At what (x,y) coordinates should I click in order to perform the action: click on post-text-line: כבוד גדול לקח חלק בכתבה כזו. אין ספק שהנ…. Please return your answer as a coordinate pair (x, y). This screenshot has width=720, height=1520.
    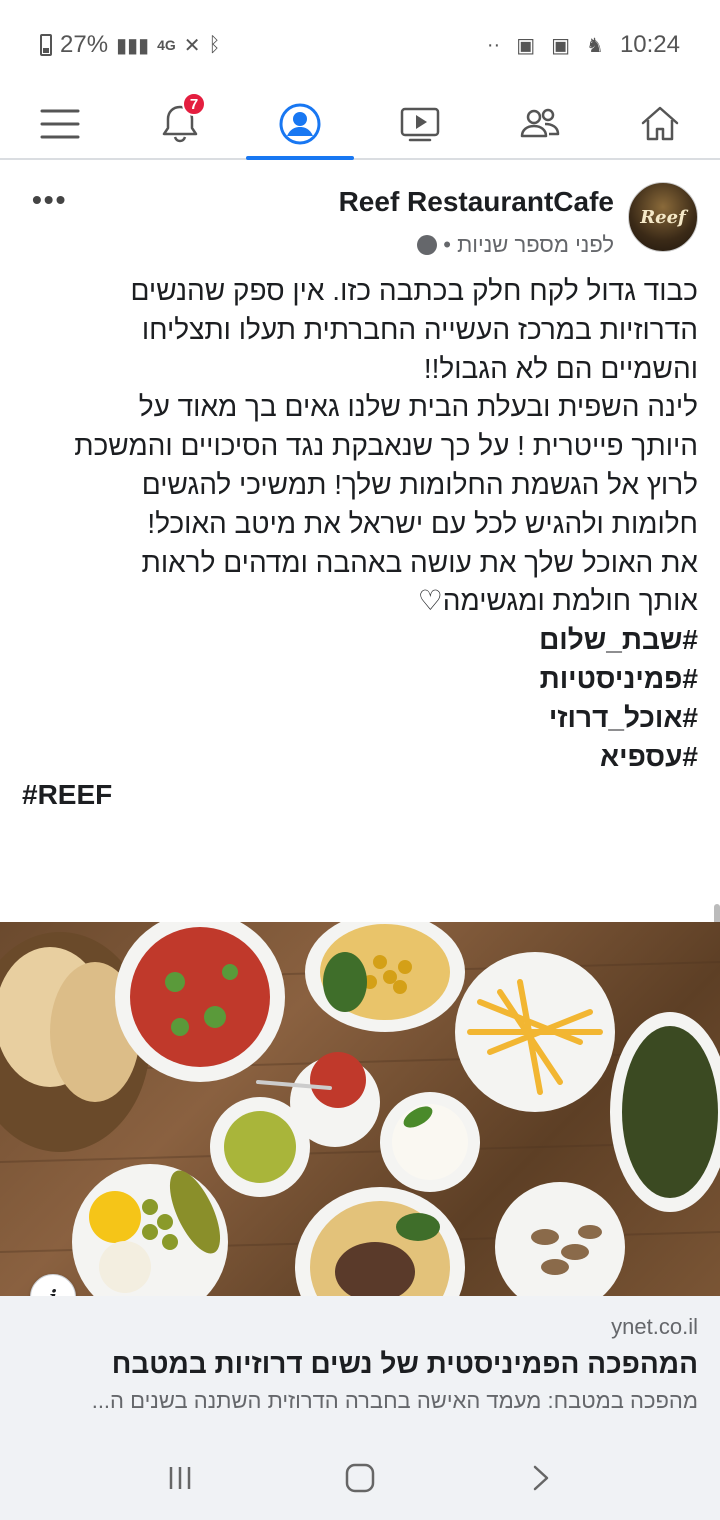
    Looking at the image, I should click on (414, 290).